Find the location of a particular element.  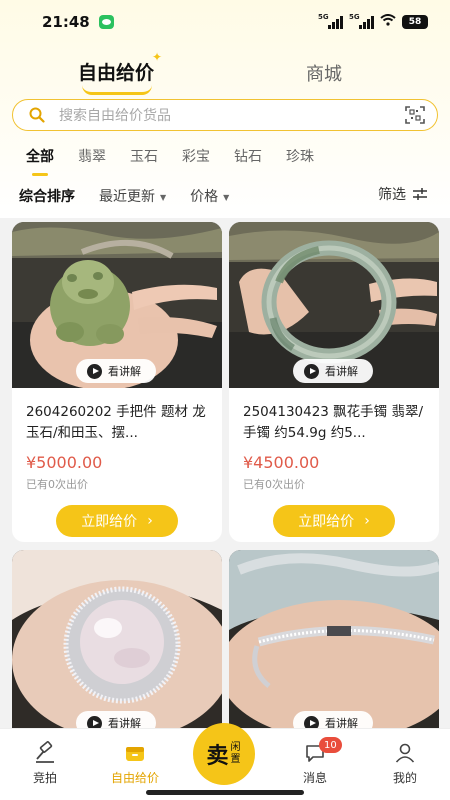

cellular-signal-icon-2: 5G is located at coordinates (361, 20).